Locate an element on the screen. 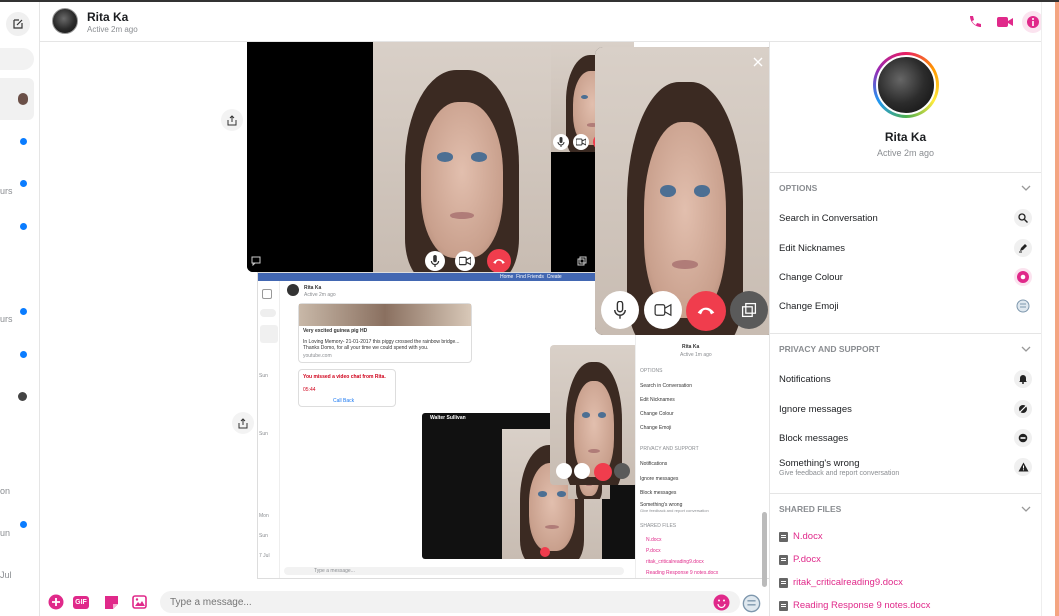 This screenshot has height=616, width=1059. option-search-in-conversation: Search in Conversation is located at coordinates (828, 218).